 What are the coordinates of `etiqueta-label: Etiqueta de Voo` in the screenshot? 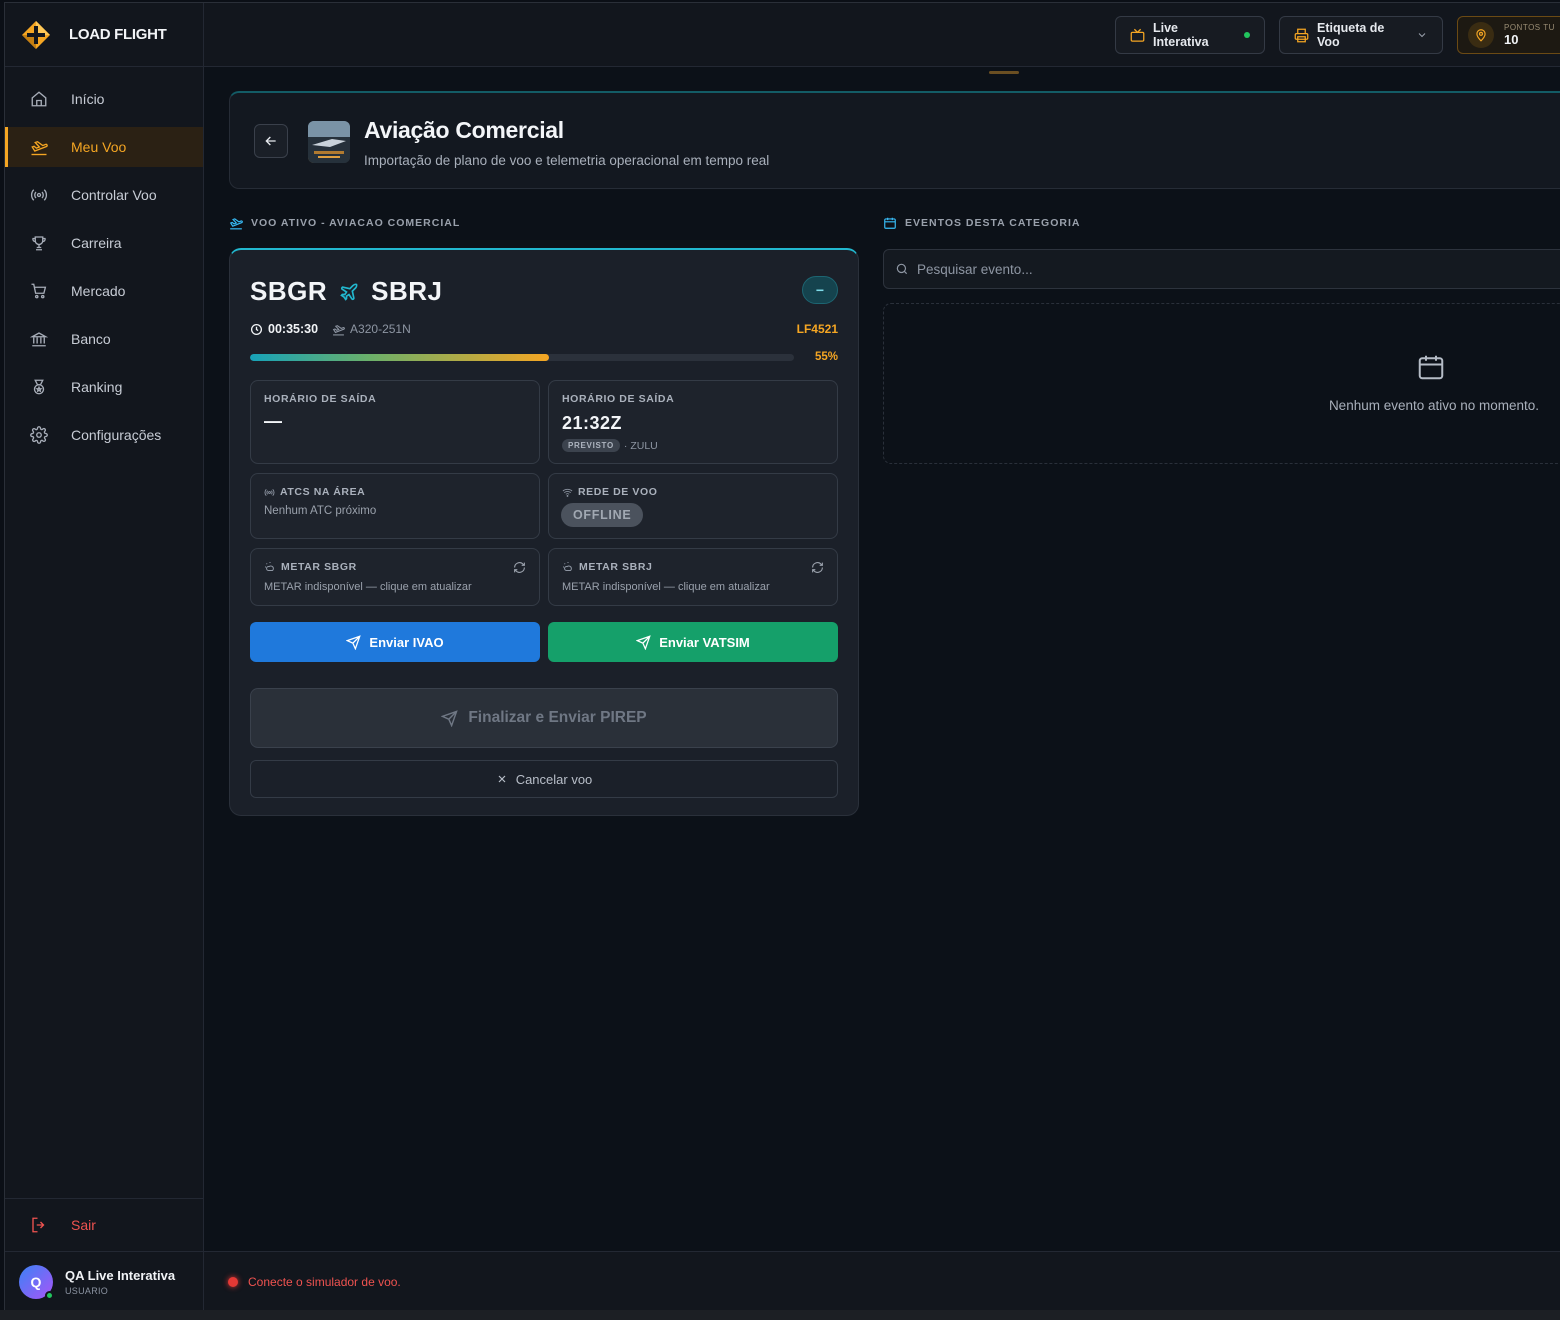 It's located at (1351, 35).